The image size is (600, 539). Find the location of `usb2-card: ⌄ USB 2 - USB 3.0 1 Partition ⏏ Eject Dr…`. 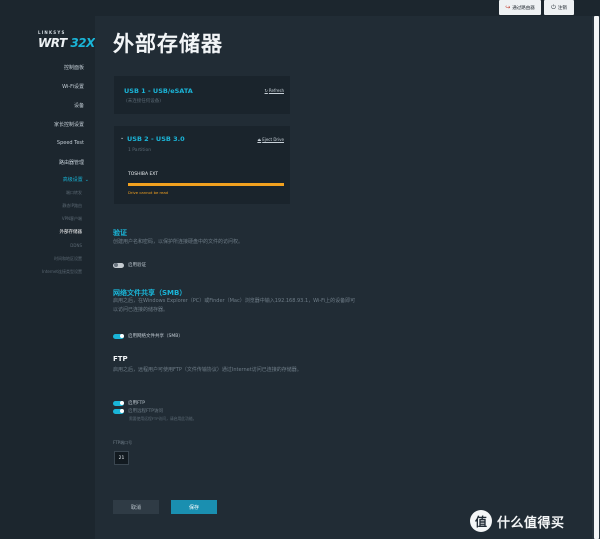

usb2-card: ⌄ USB 2 - USB 3.0 1 Partition ⏏ Eject Dr… is located at coordinates (202, 165).